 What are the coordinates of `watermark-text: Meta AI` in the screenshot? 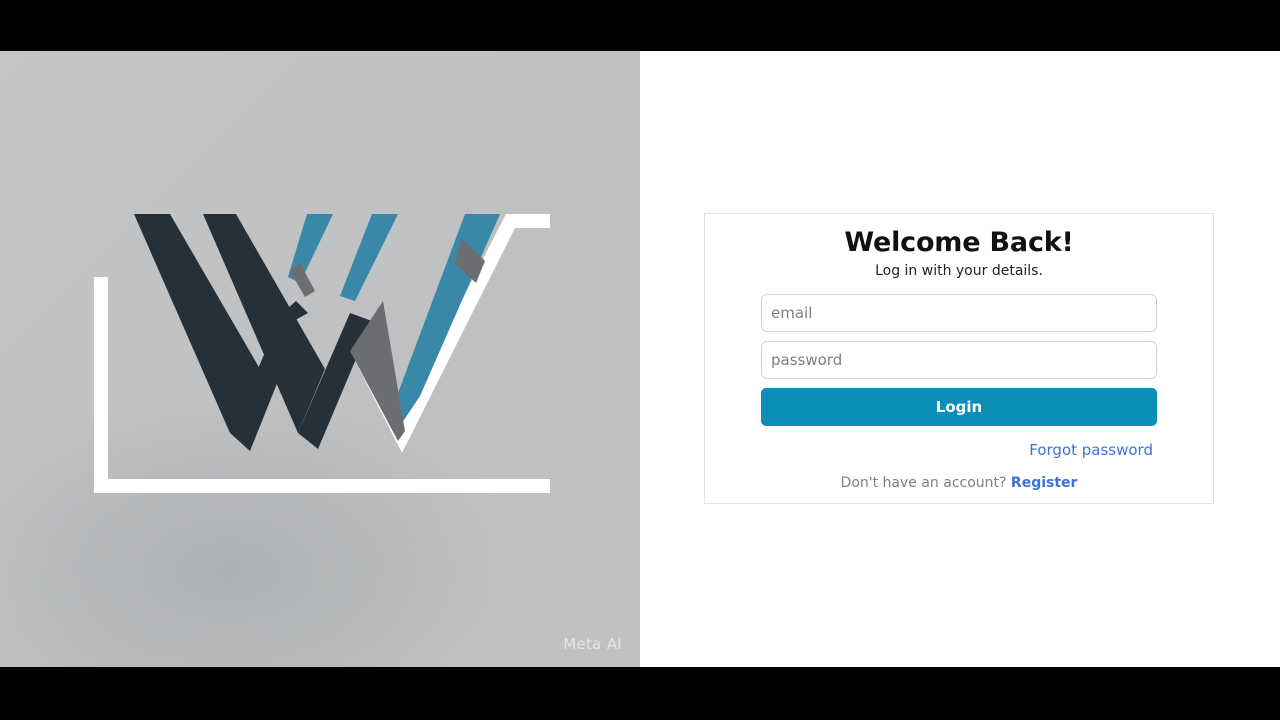 It's located at (592, 644).